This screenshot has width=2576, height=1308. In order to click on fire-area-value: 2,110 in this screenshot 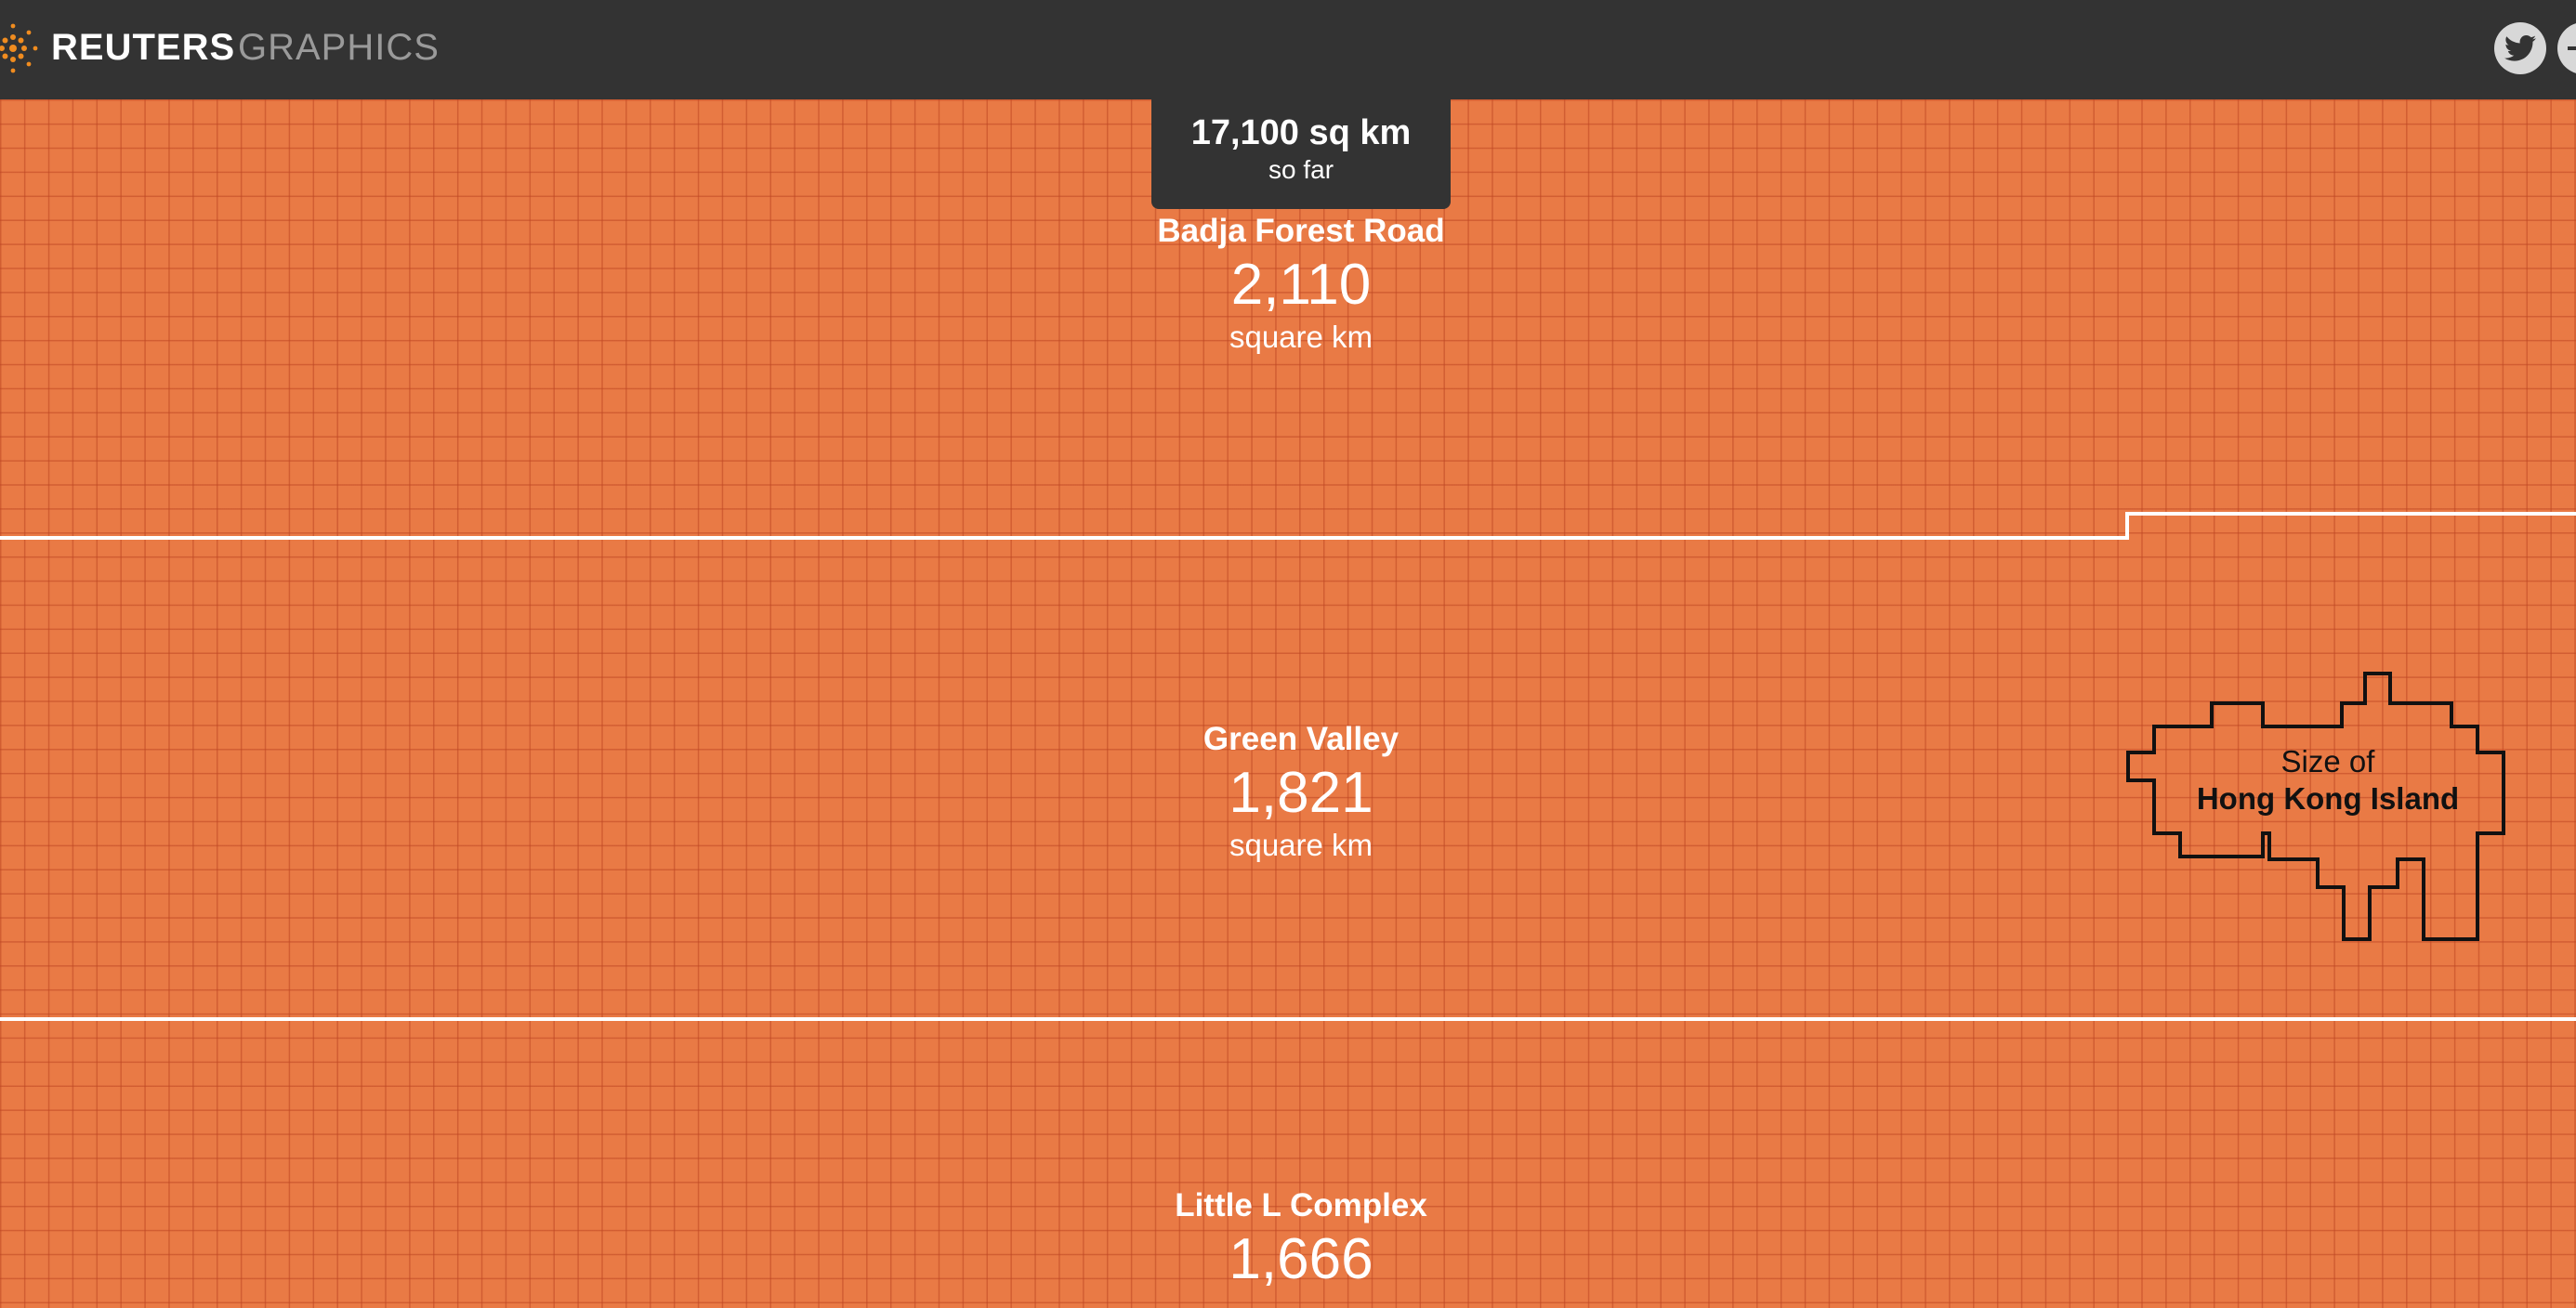, I will do `click(1301, 285)`.